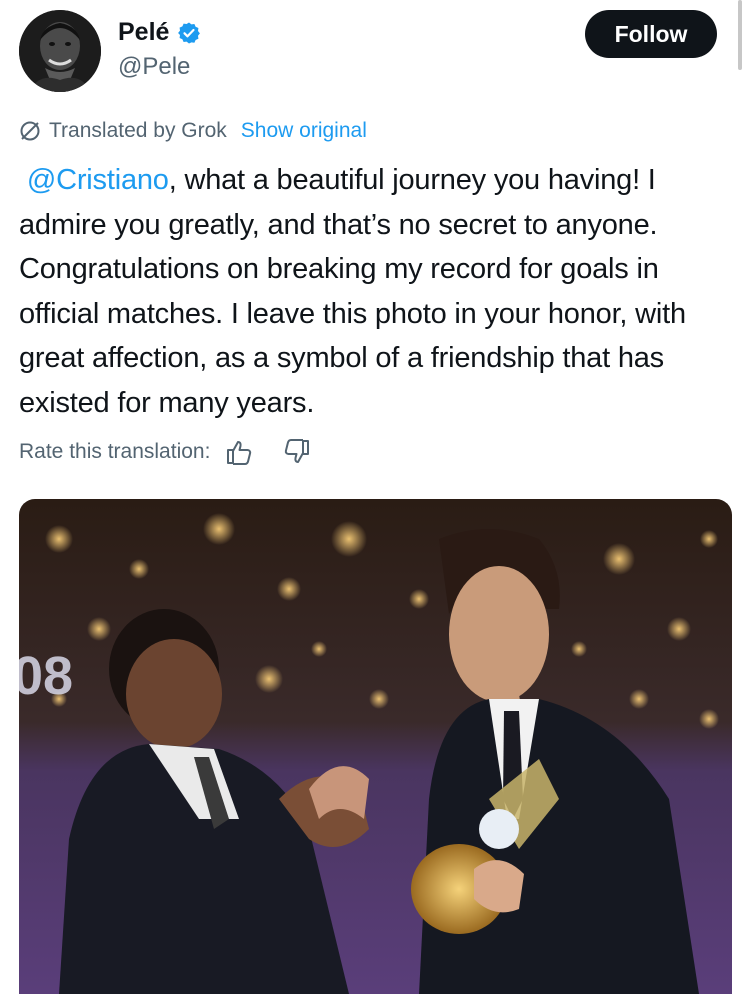  What do you see at coordinates (740, 35) in the screenshot?
I see `scrollbar` at bounding box center [740, 35].